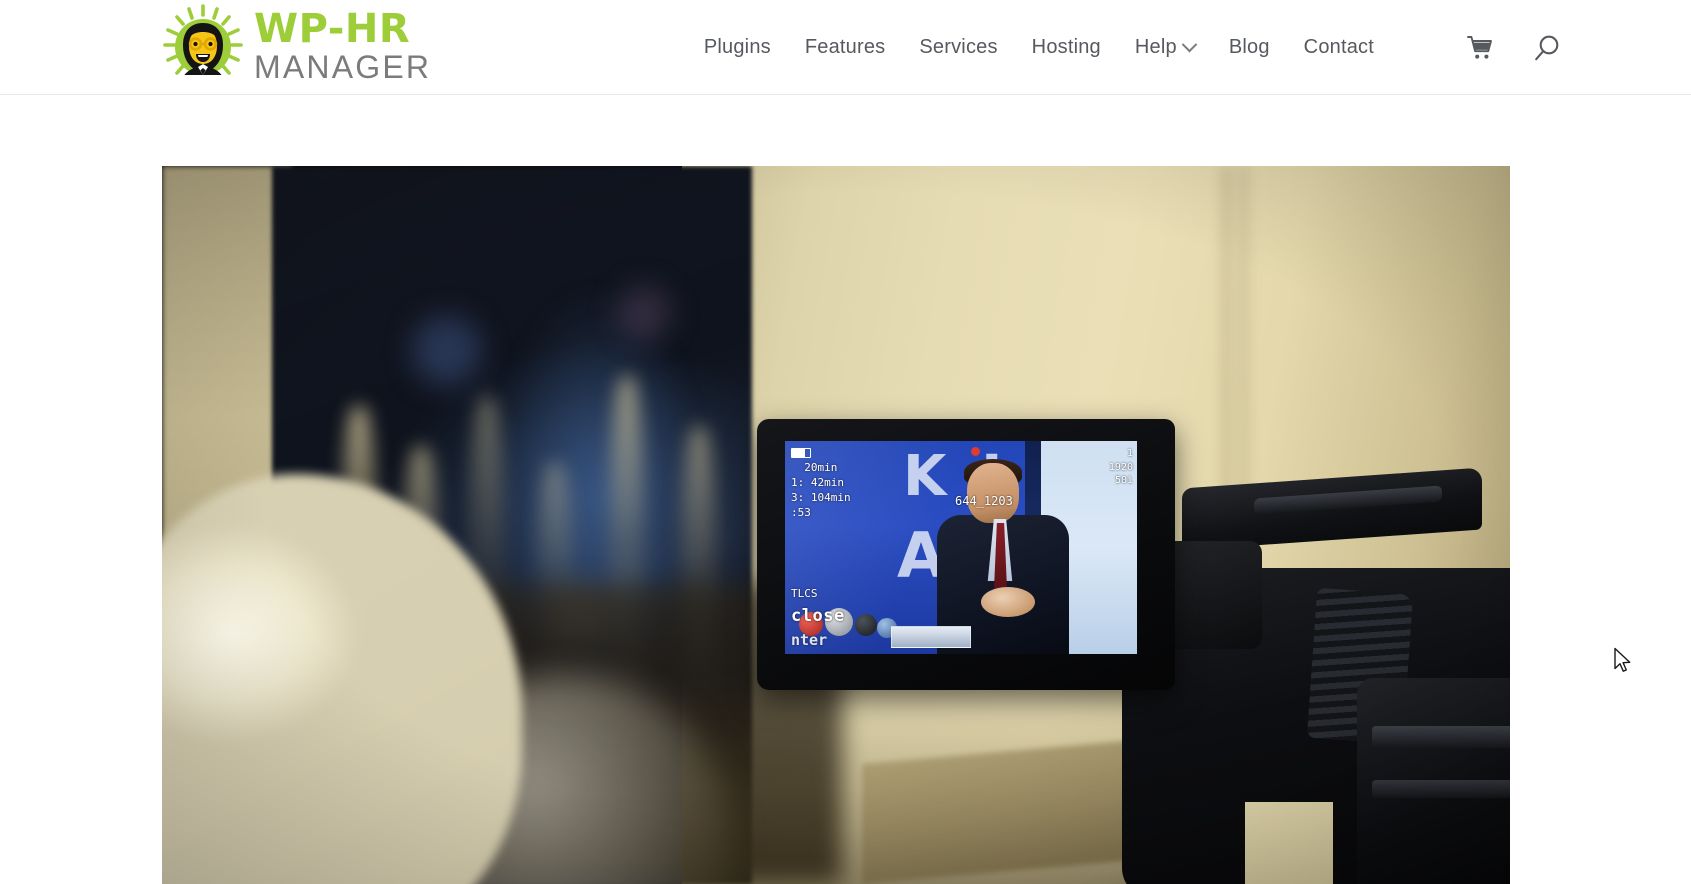 This screenshot has height=884, width=1691. Describe the element at coordinates (1623, 661) in the screenshot. I see `mouse-pointer-icon` at that location.